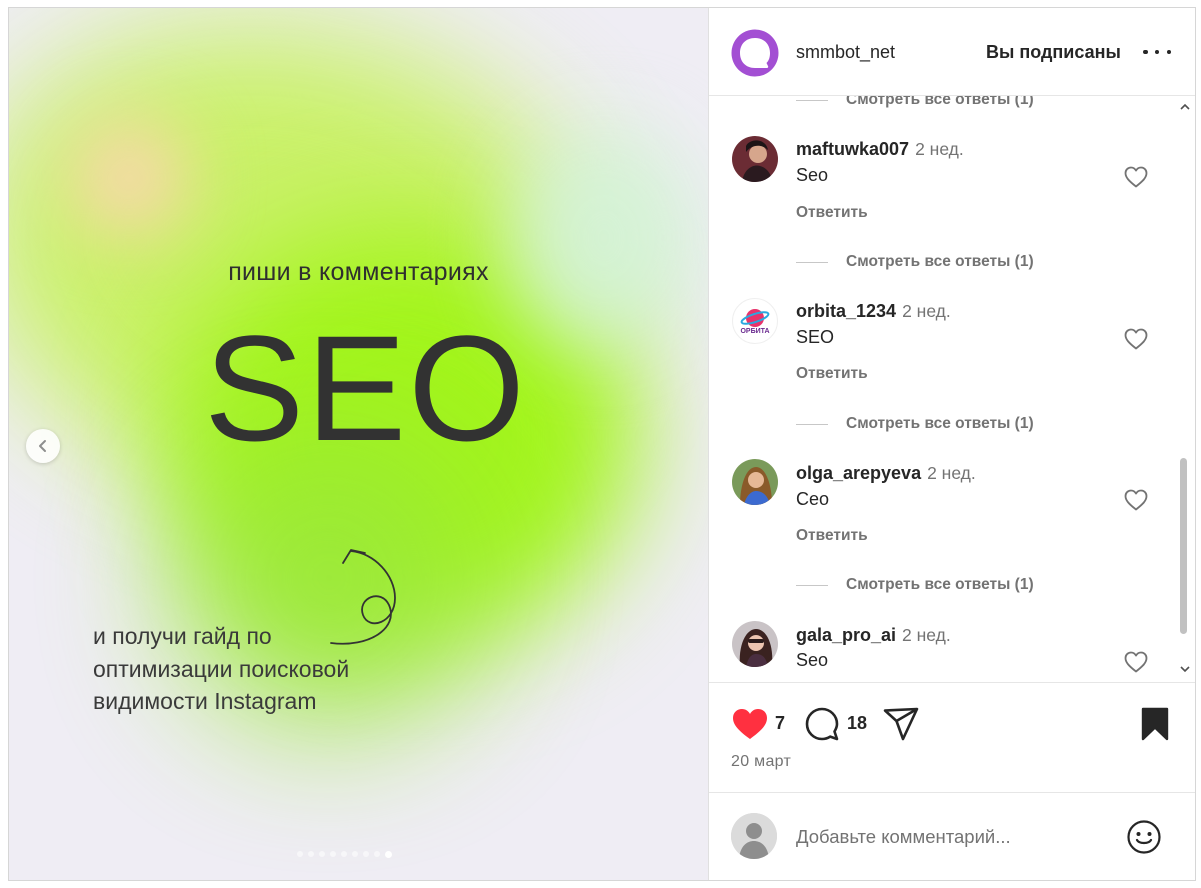 The height and width of the screenshot is (888, 1201). What do you see at coordinates (780, 723) in the screenshot?
I see `like-count: 7` at bounding box center [780, 723].